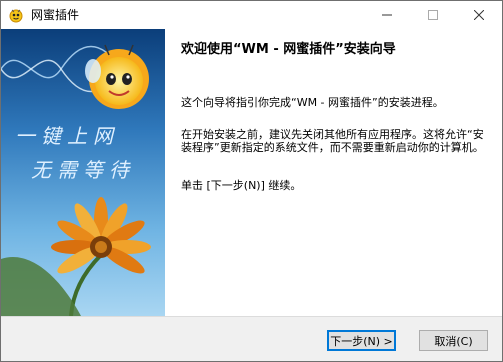 This screenshot has height=362, width=503. What do you see at coordinates (312, 102) in the screenshot?
I see `wizard-intro-text: 这个向导将指引你完成“WM - 网蜜插件”的安装进程。` at bounding box center [312, 102].